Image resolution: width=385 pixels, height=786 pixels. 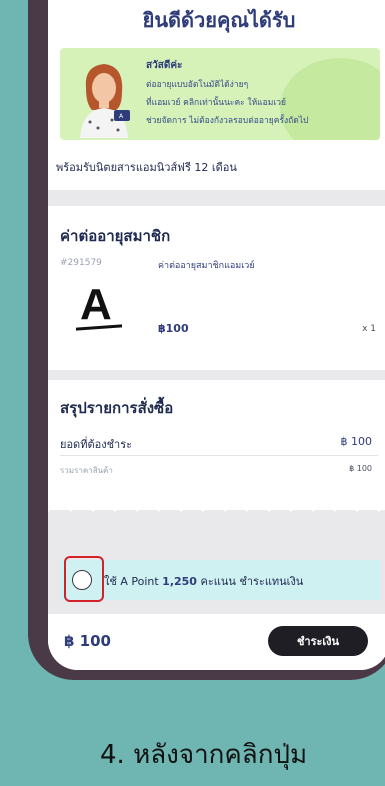 I want to click on checkout-bottom-bar: ฿ 100 ชำระเงิน, so click(x=216, y=642).